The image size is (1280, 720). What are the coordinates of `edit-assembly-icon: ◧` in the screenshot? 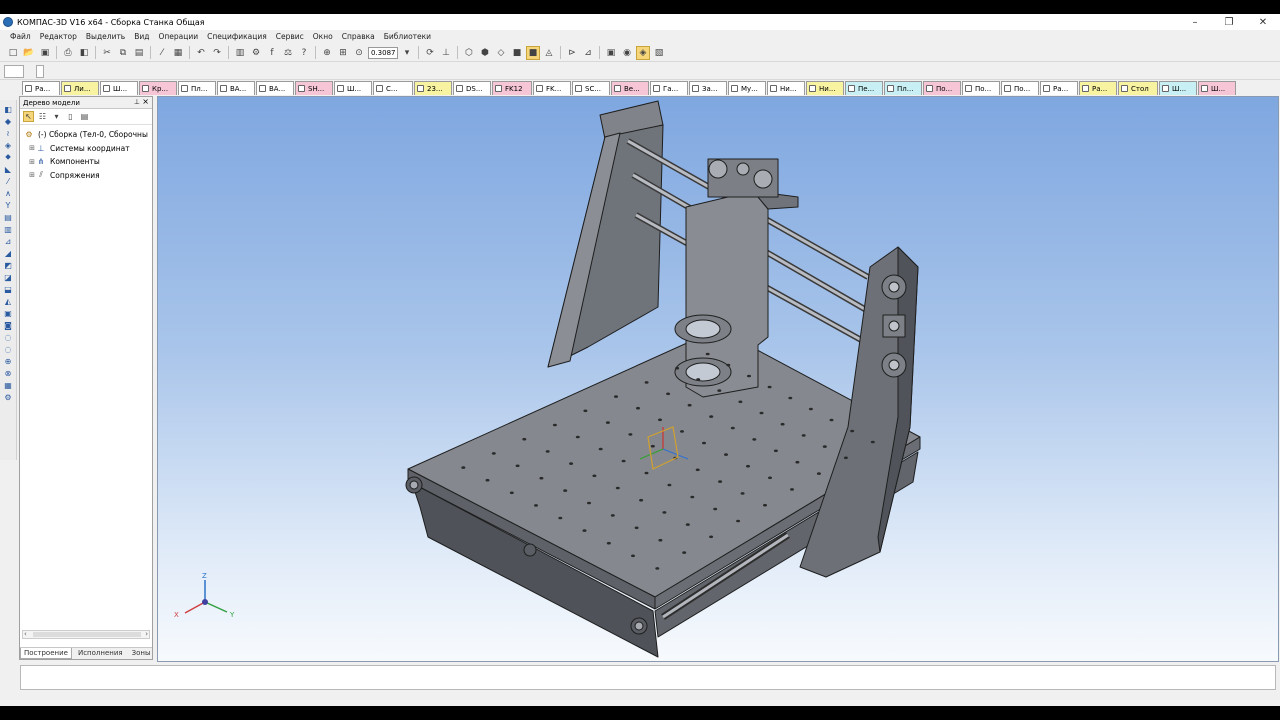 It's located at (8, 109).